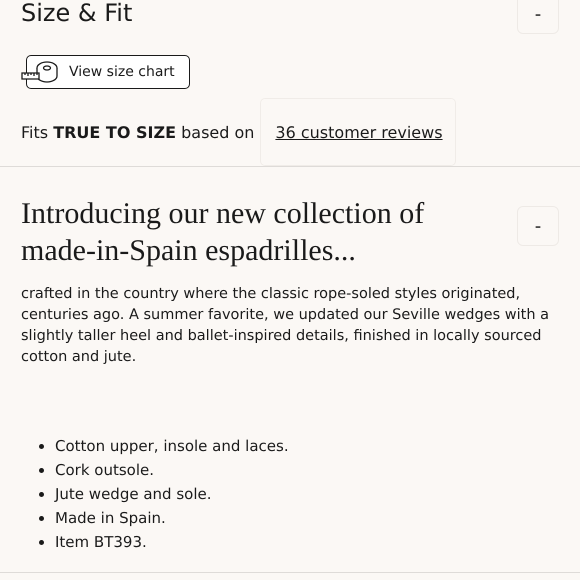 Image resolution: width=580 pixels, height=580 pixels. What do you see at coordinates (137, 132) in the screenshot?
I see `fit-text: Fits TRUE TO SIZE based on` at bounding box center [137, 132].